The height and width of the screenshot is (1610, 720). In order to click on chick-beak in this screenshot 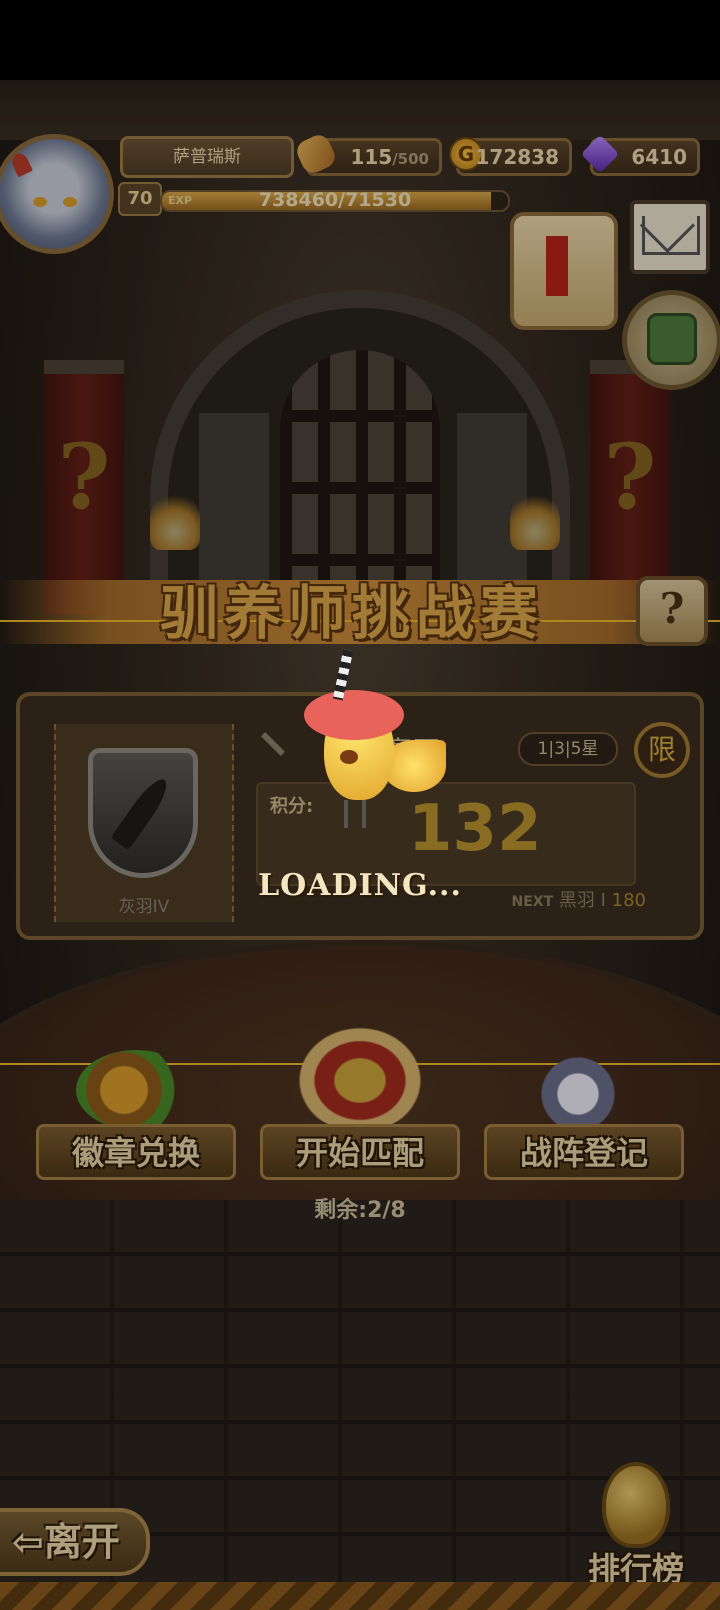, I will do `click(349, 757)`.